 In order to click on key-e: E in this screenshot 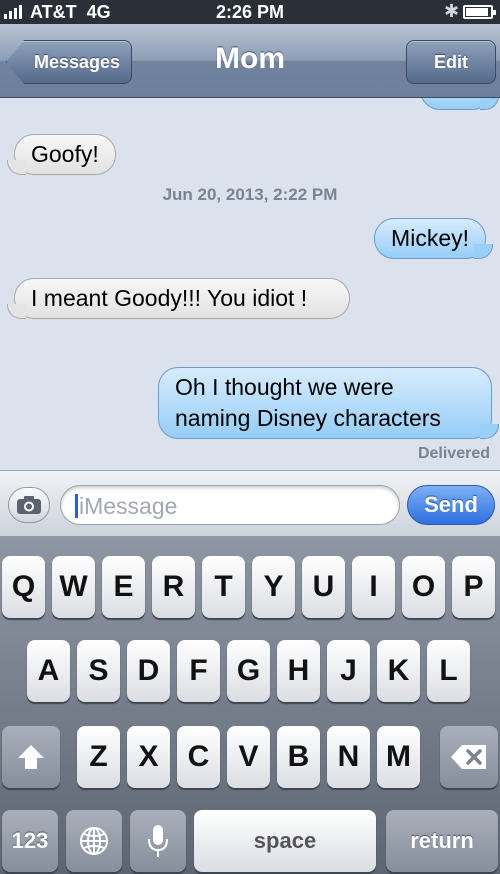, I will do `click(123, 587)`.